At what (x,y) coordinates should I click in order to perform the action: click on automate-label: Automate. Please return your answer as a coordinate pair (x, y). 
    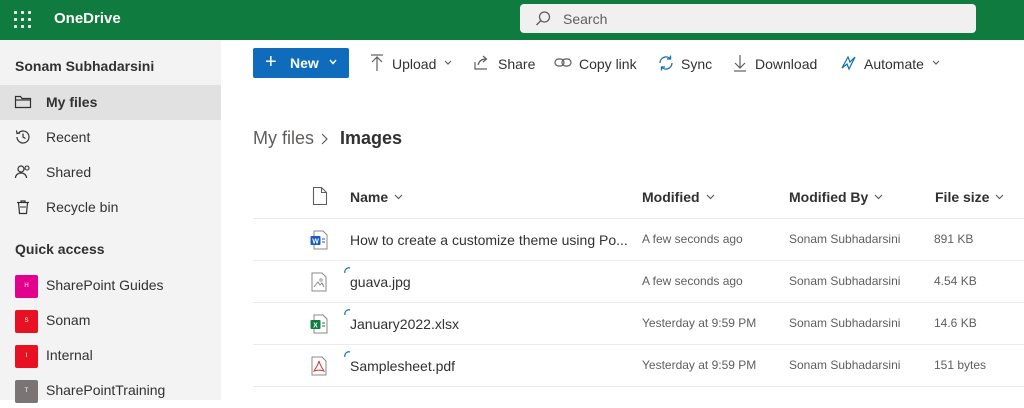
    Looking at the image, I should click on (894, 64).